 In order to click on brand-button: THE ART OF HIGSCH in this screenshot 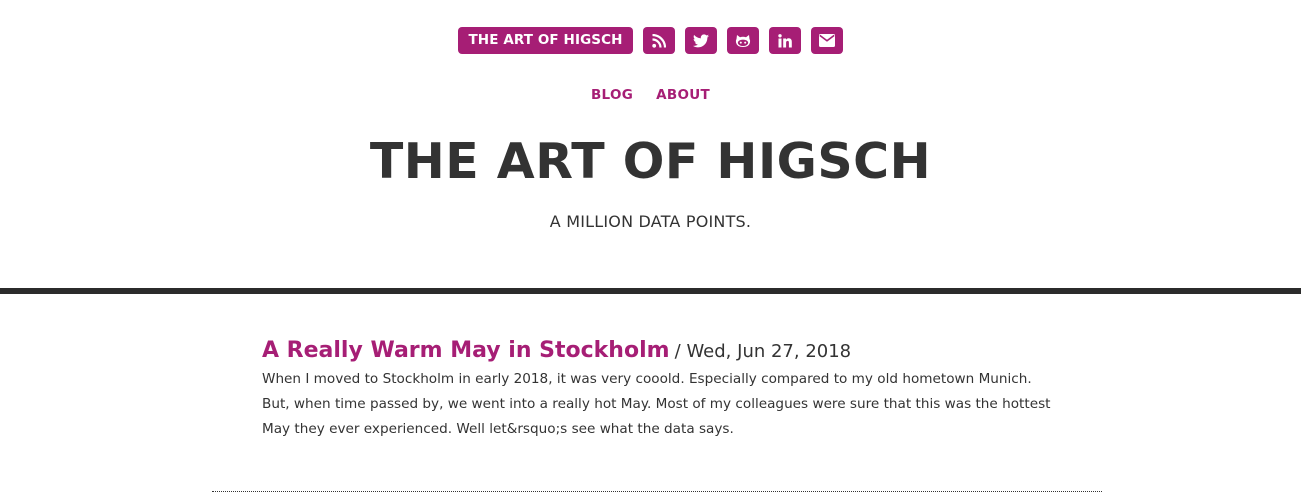, I will do `click(545, 40)`.